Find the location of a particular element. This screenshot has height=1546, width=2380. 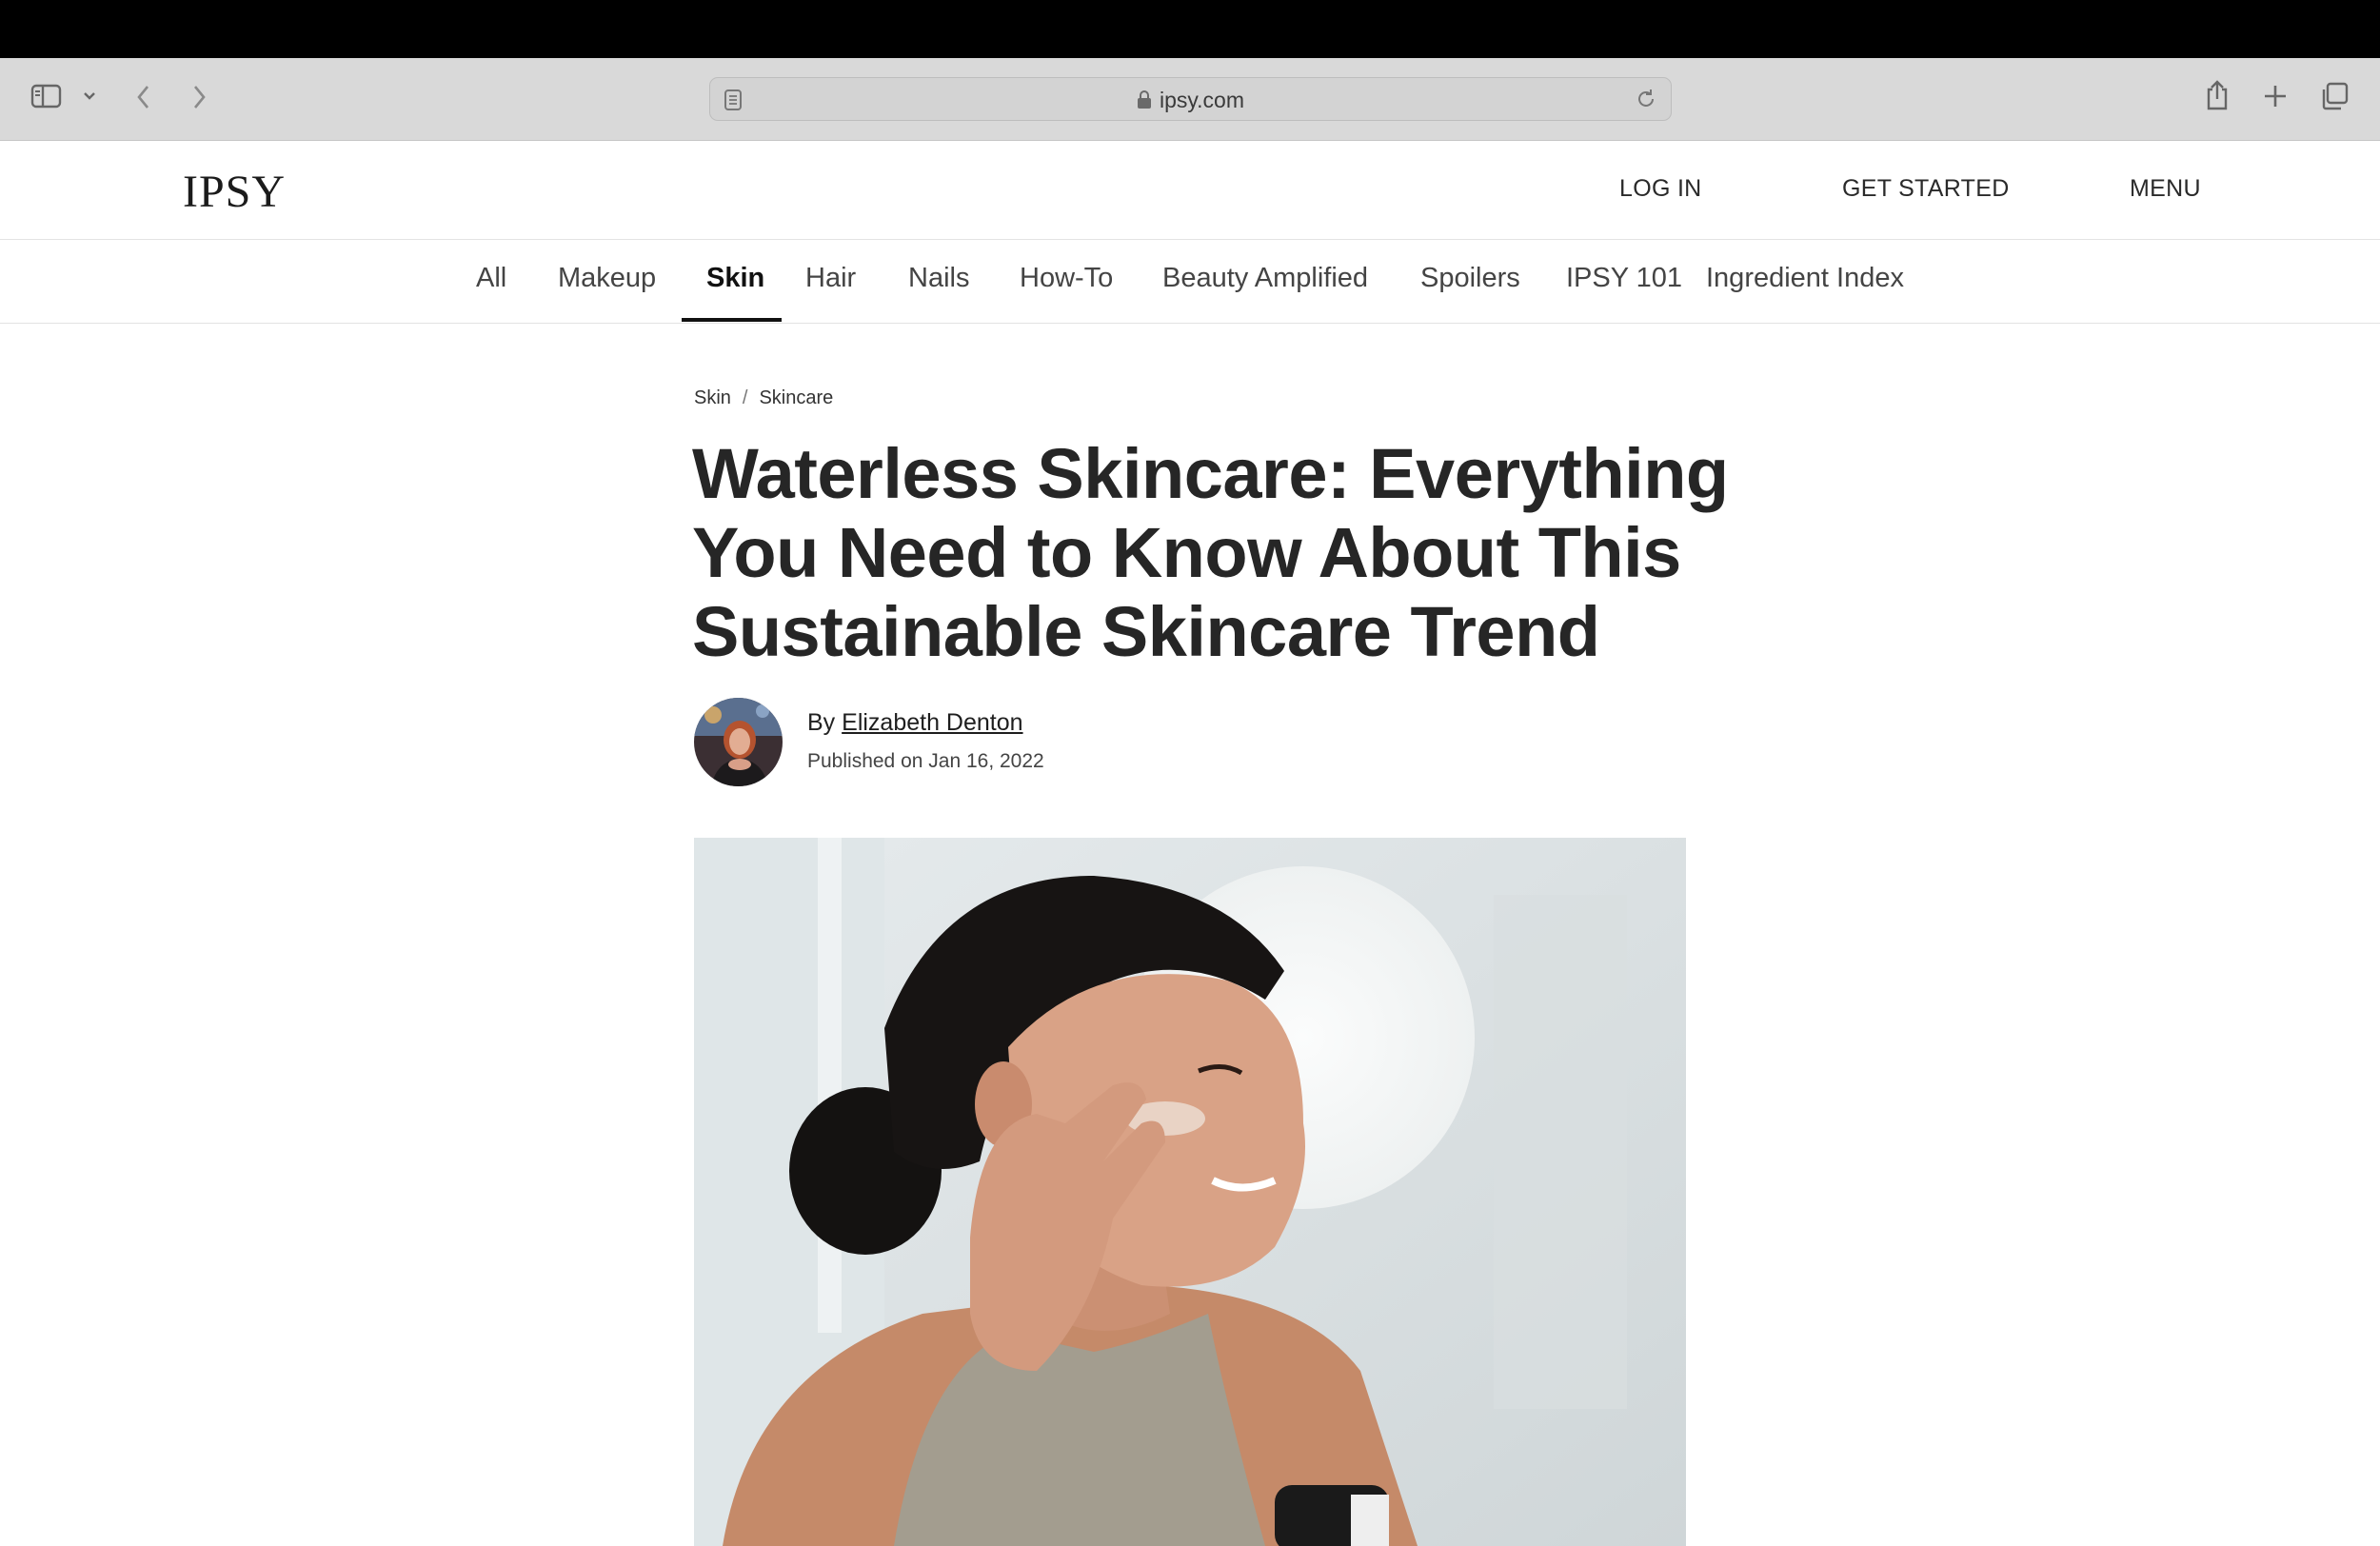

author-link: Elizabeth Denton is located at coordinates (932, 722).